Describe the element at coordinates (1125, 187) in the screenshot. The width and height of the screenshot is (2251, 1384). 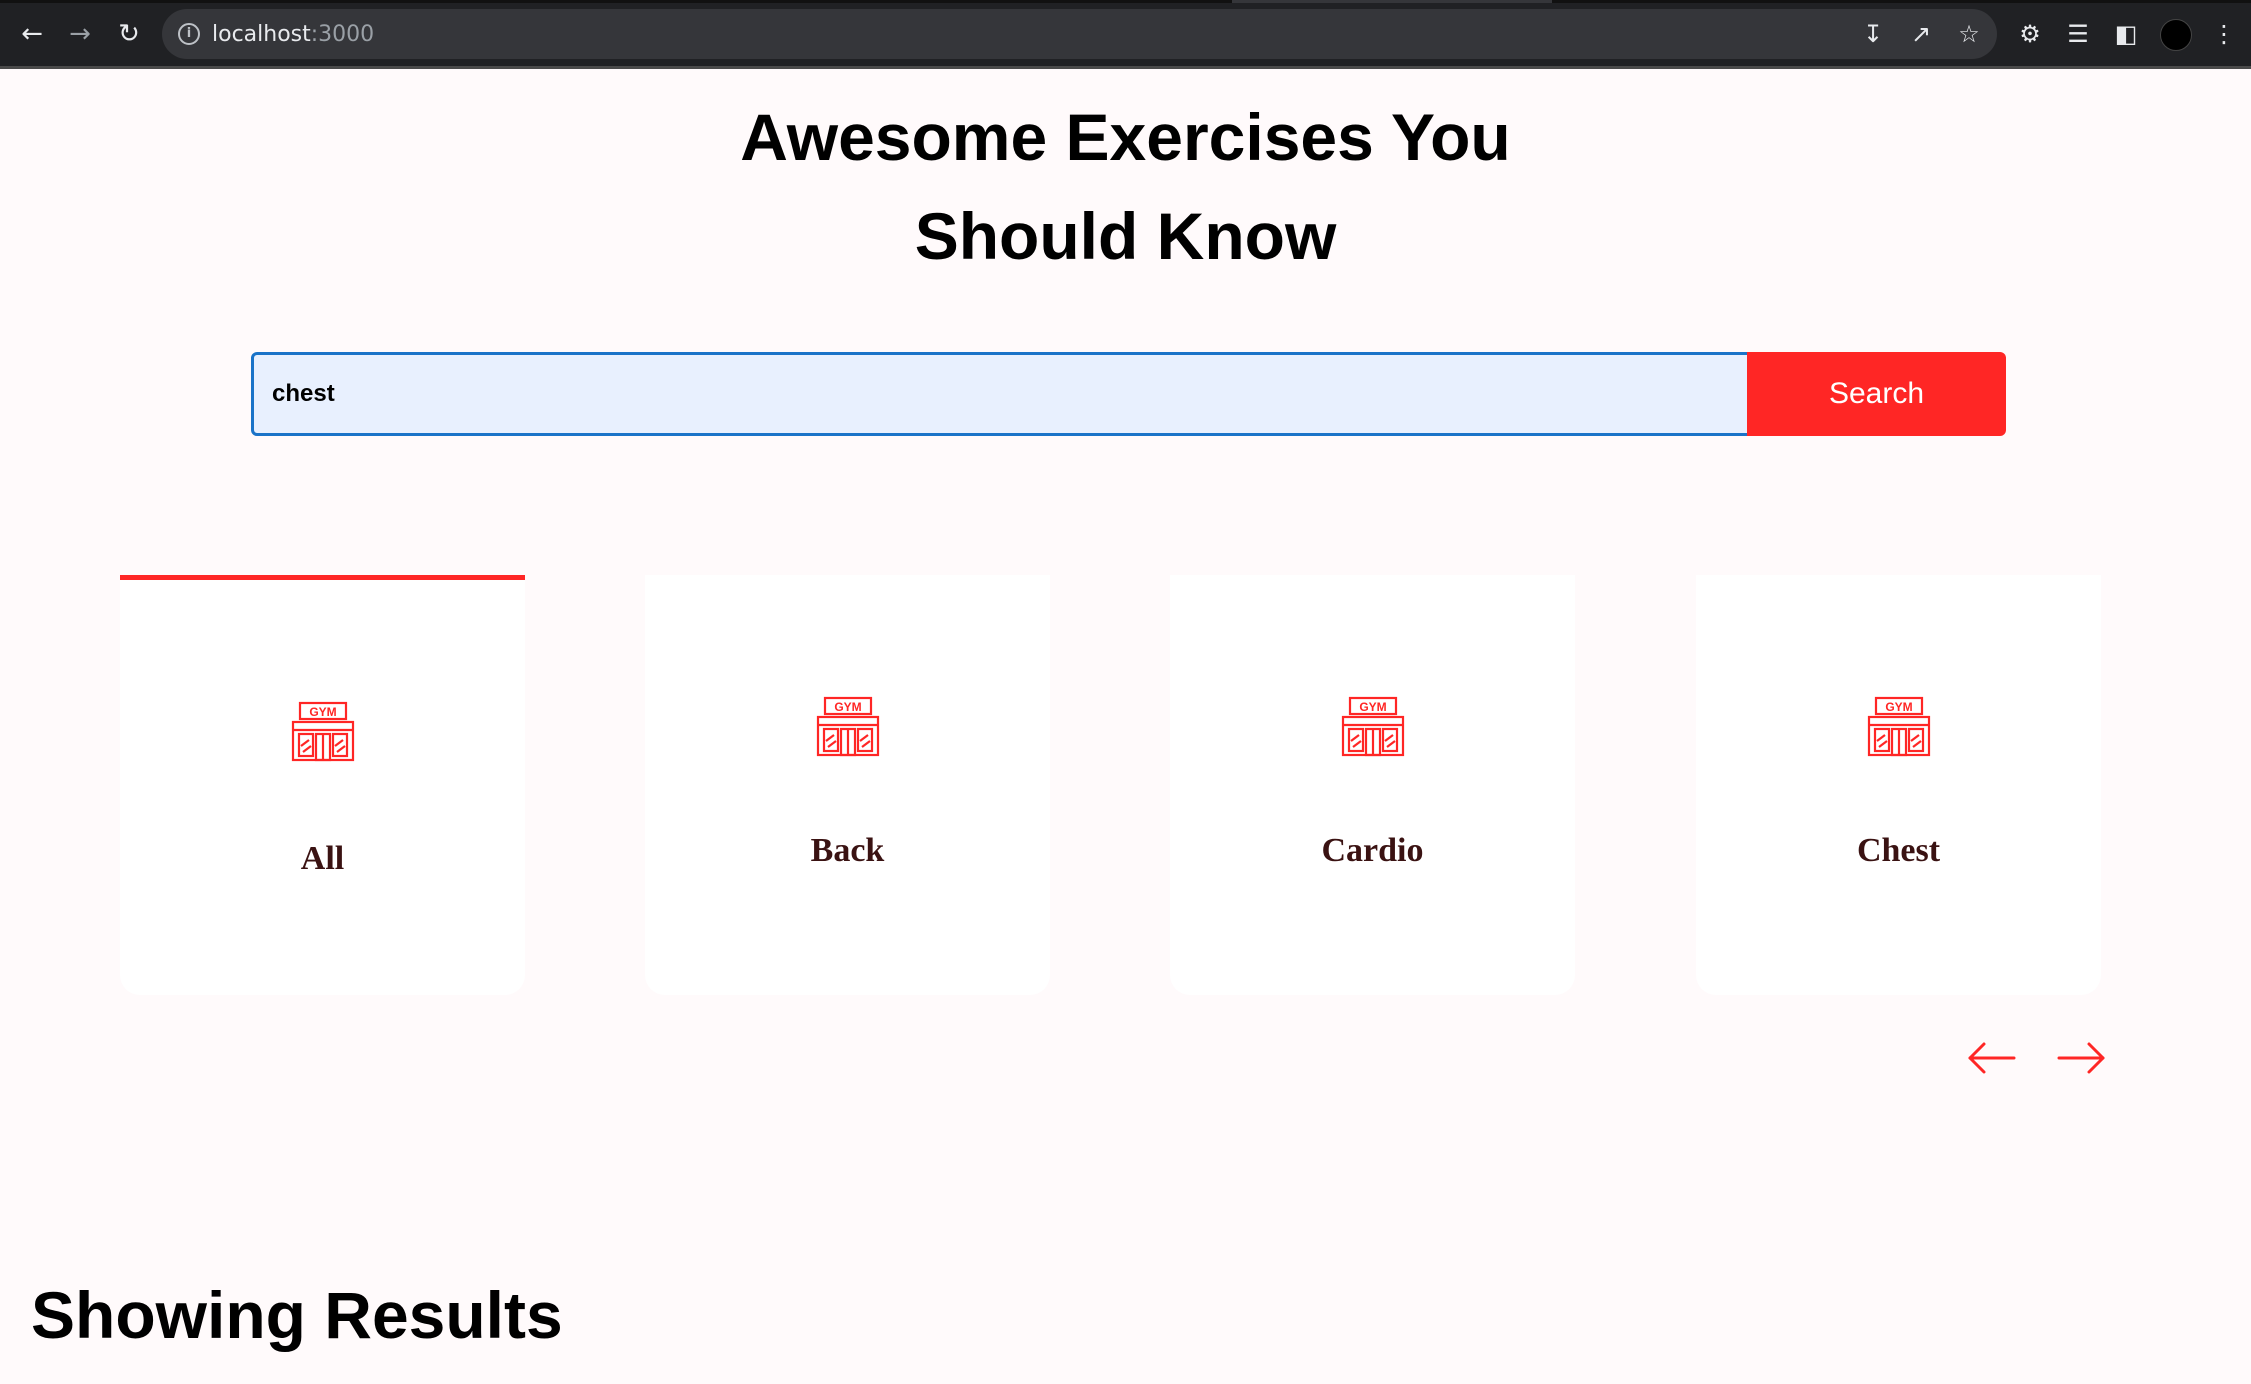
I see `page-title: Awesome Exercises You Should Know` at that location.